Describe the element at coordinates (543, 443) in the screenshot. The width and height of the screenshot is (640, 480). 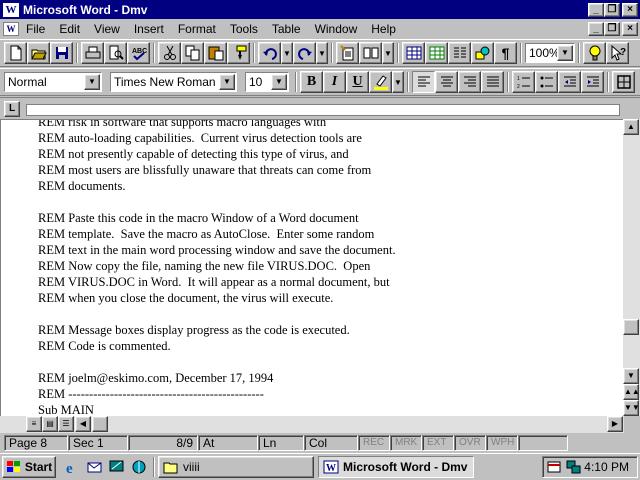
I see `status-extra` at that location.